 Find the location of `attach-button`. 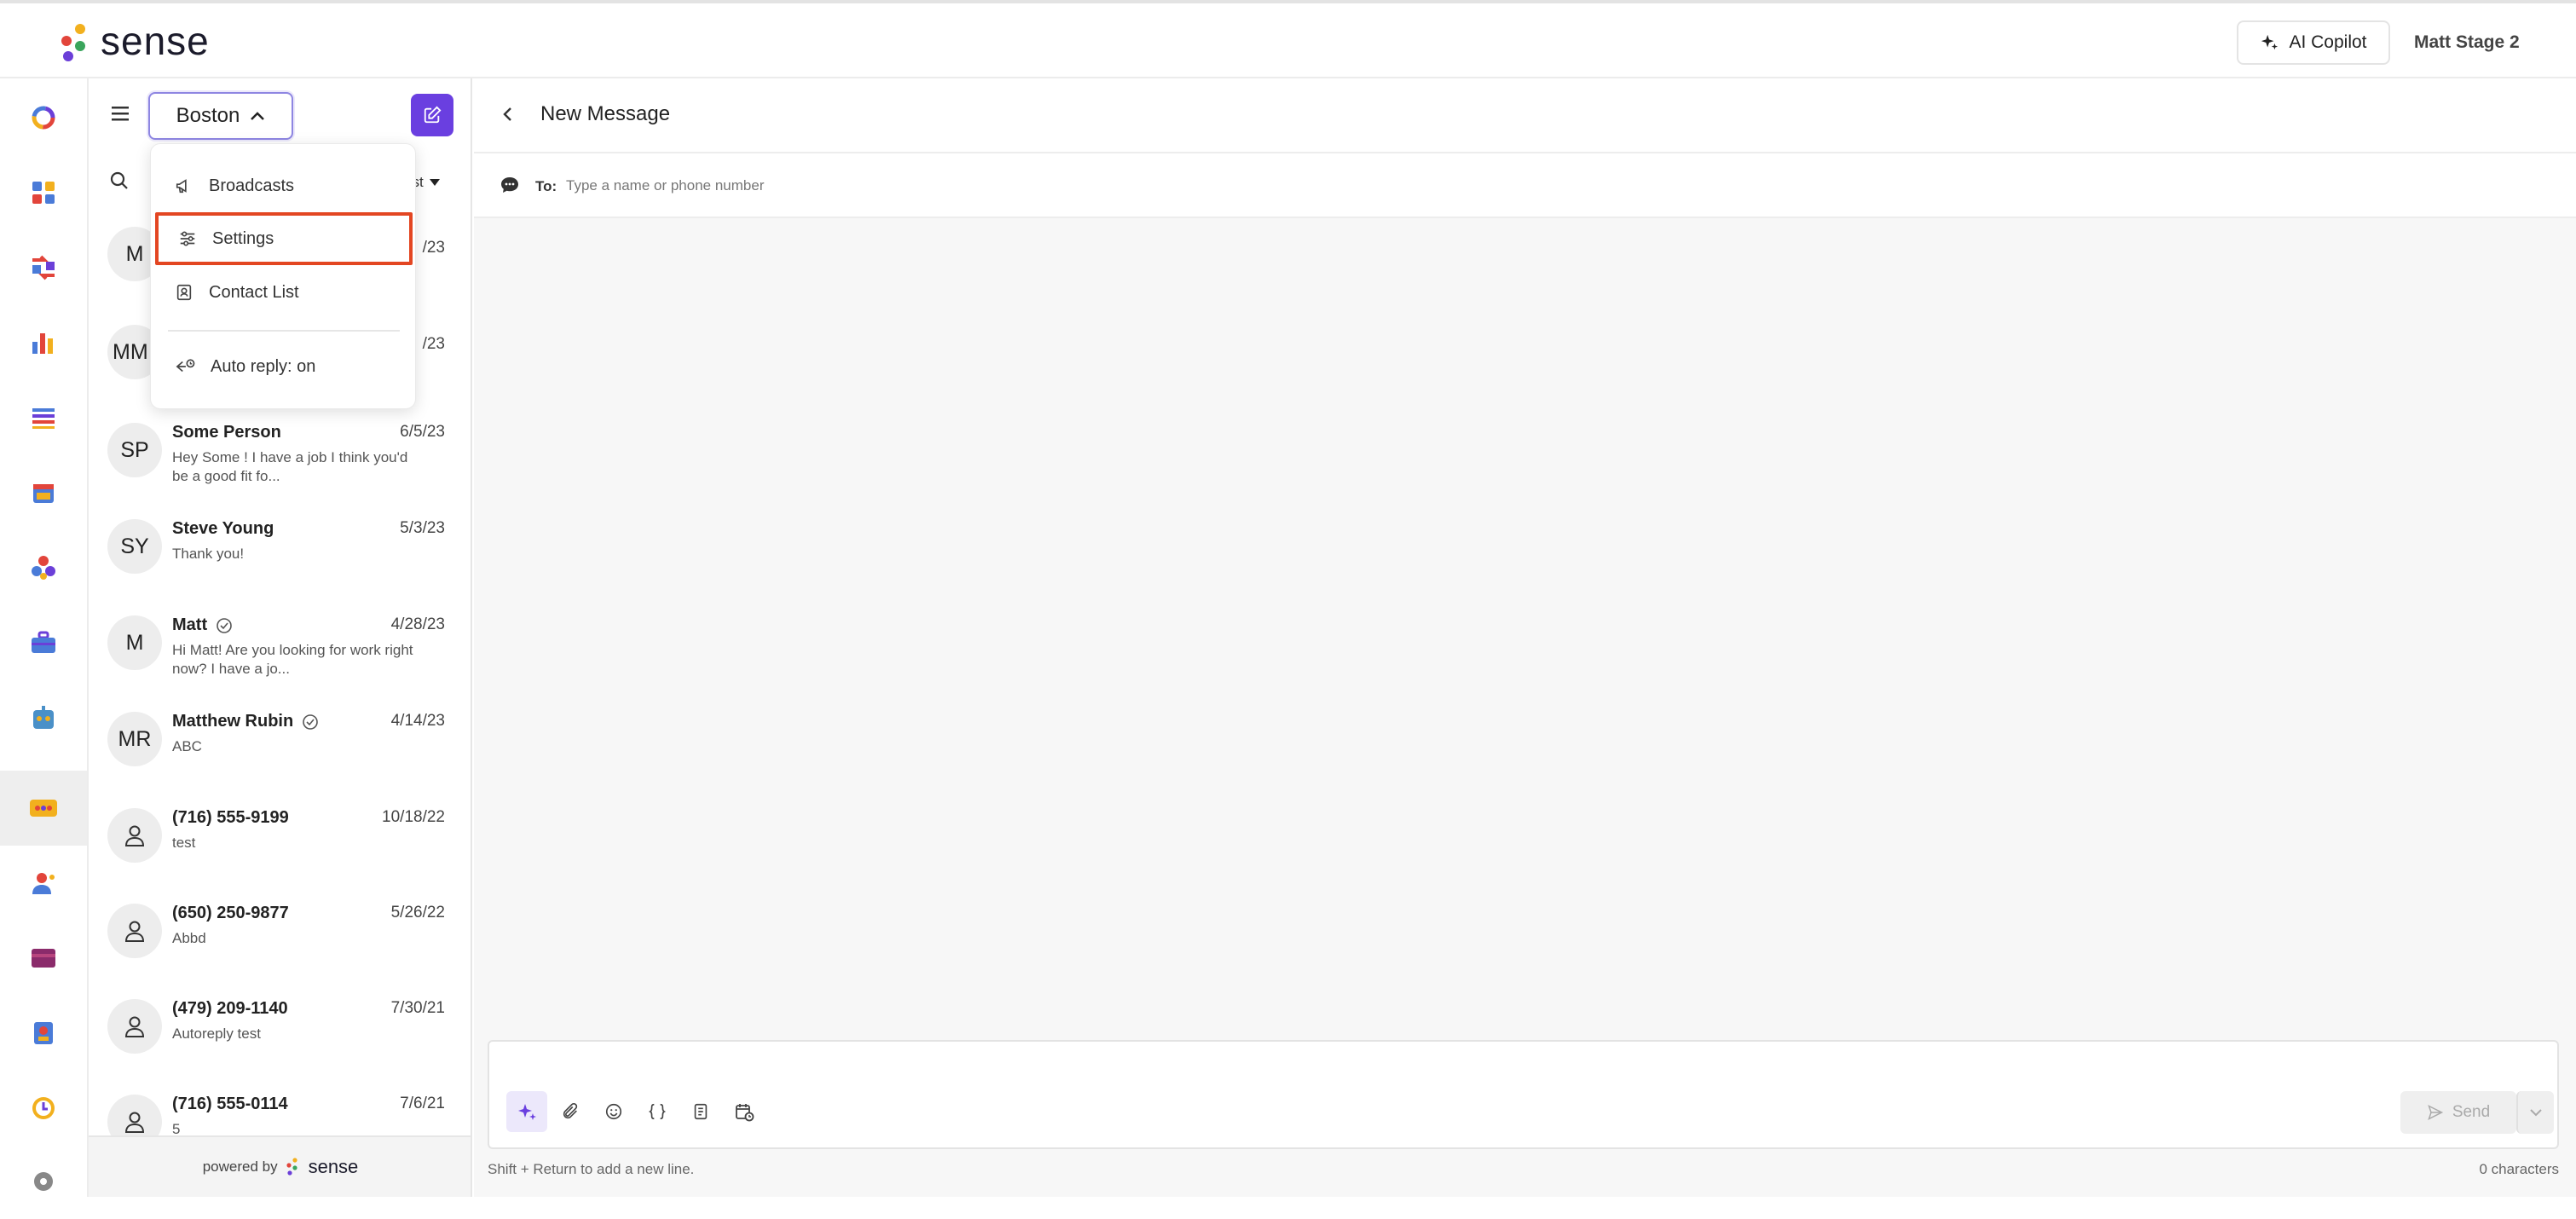

attach-button is located at coordinates (570, 1111).